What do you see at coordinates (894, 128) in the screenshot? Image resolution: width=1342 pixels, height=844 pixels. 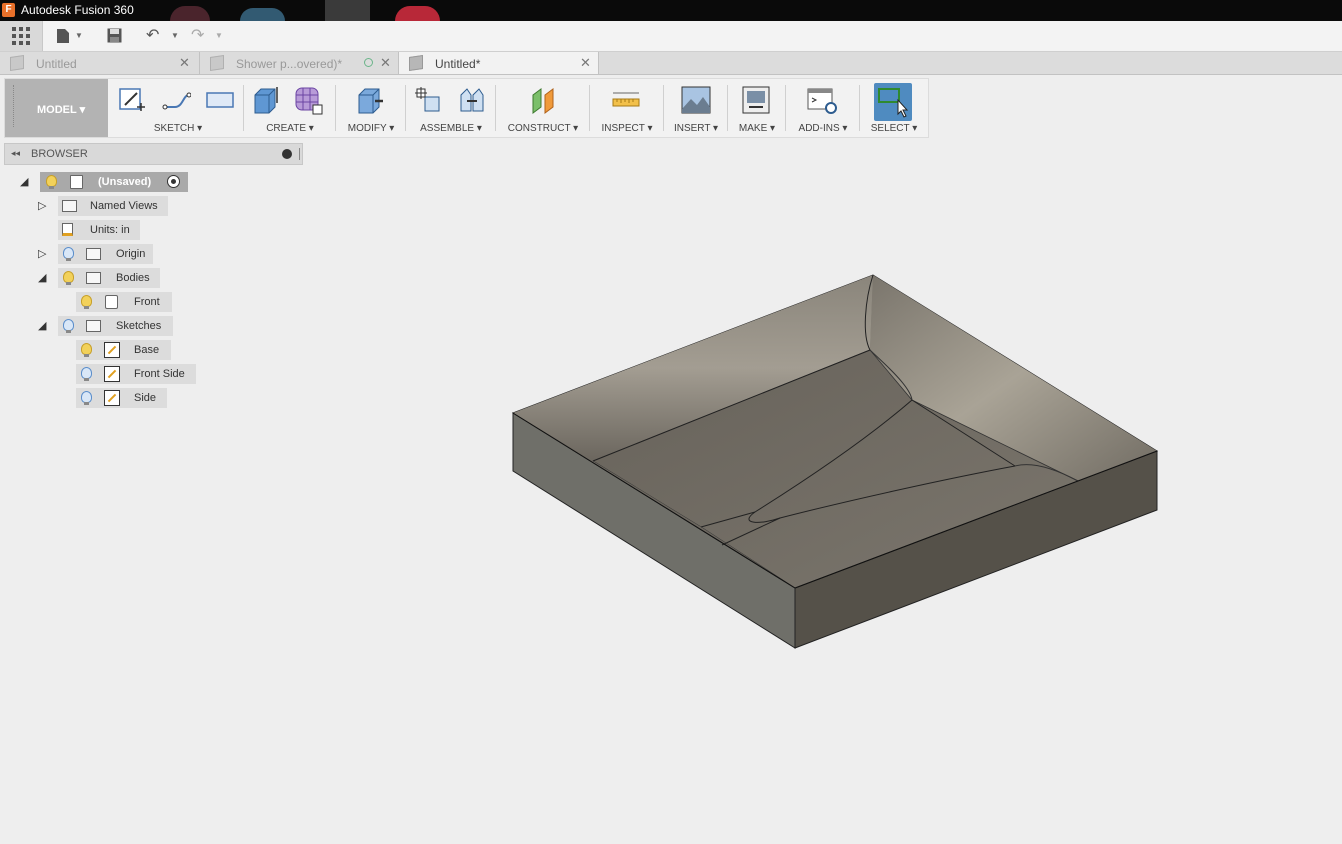 I see `select-dropdown: SELECT ▾` at bounding box center [894, 128].